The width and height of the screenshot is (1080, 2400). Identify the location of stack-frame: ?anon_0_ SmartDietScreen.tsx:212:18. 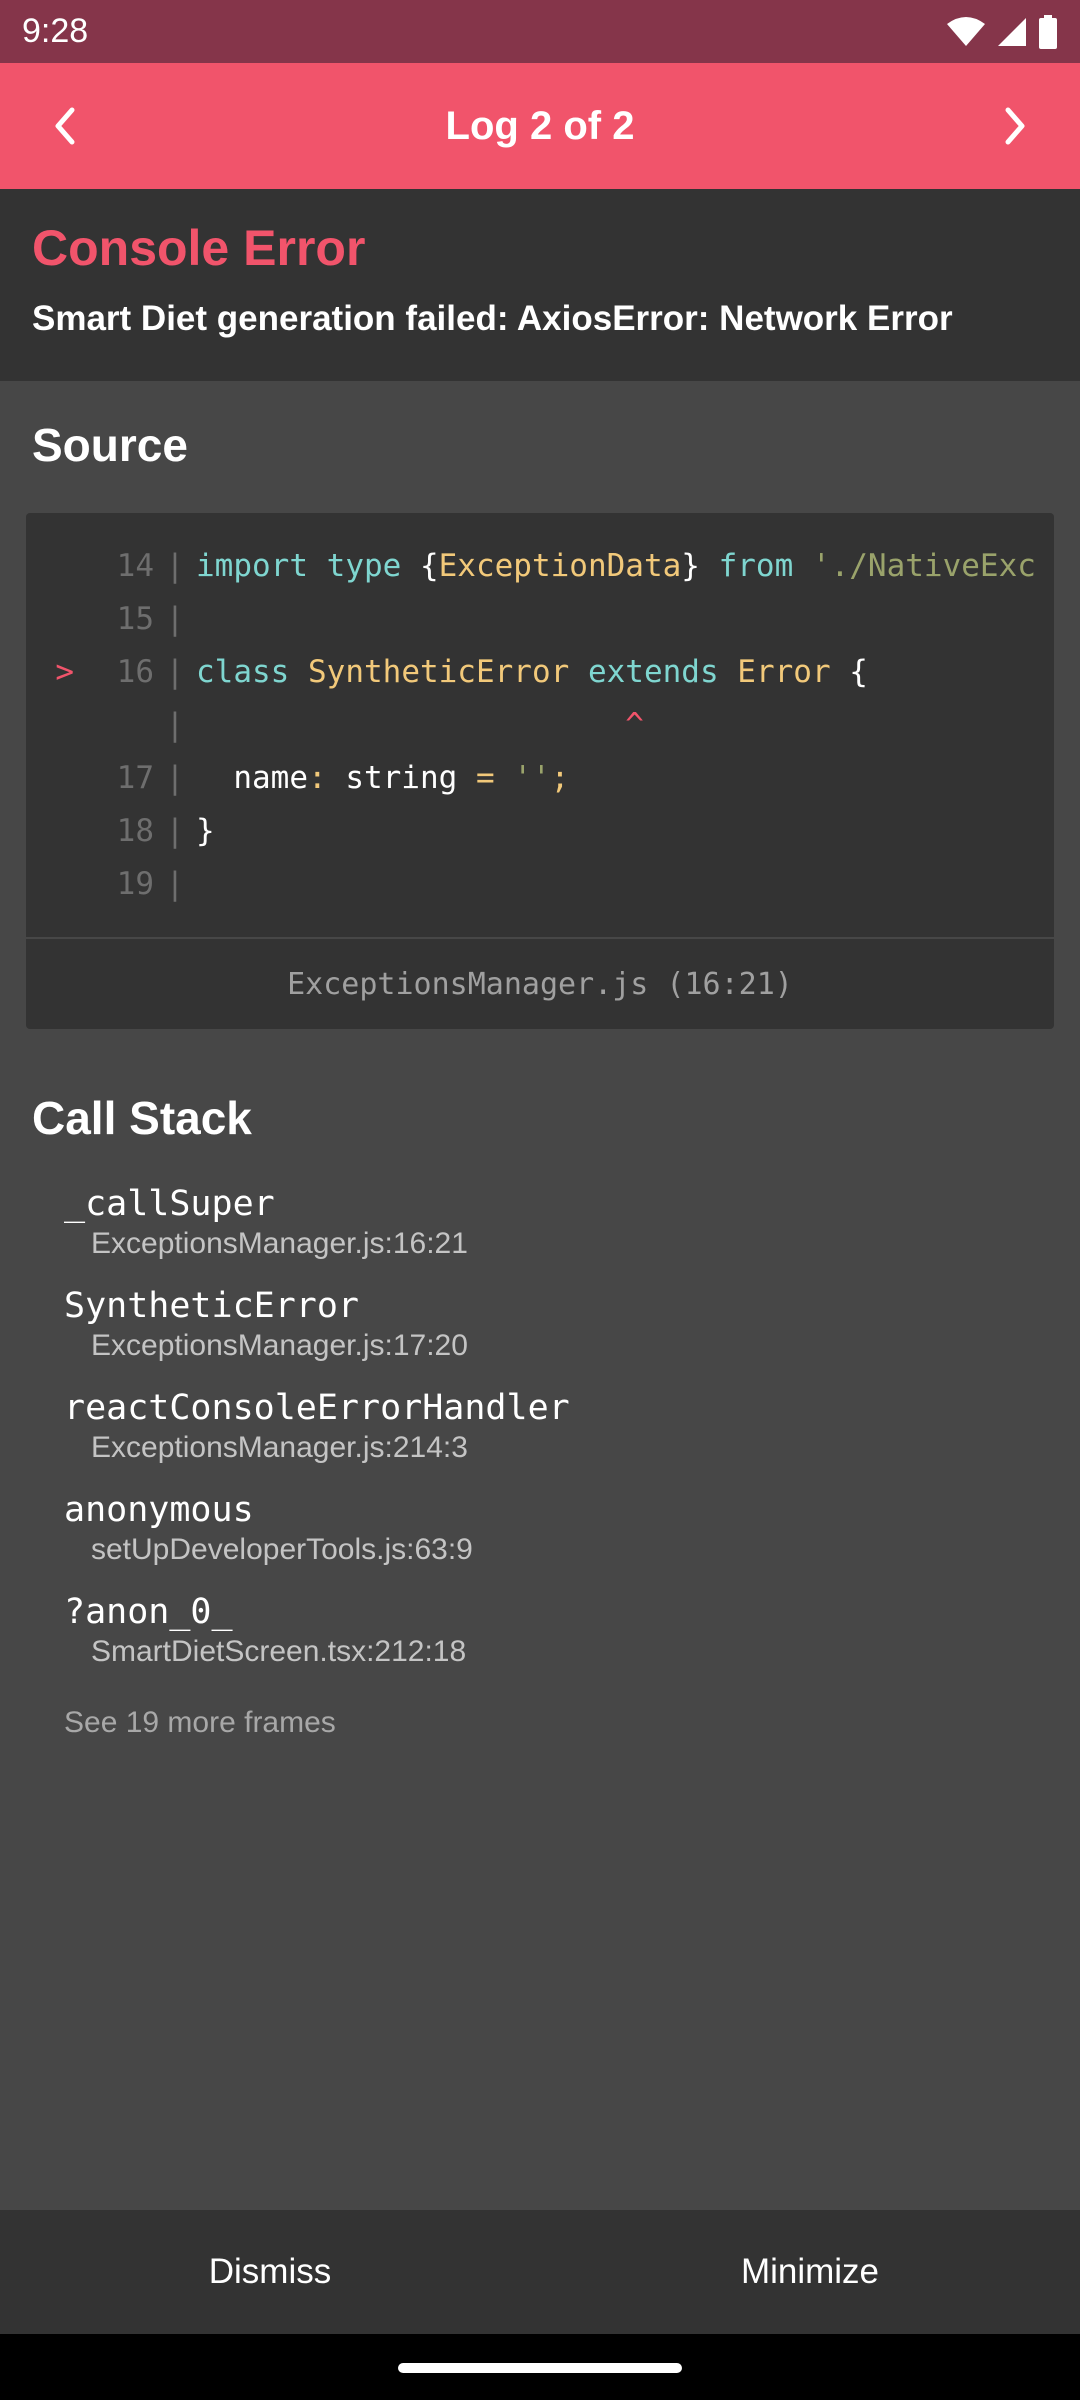
(554, 1641).